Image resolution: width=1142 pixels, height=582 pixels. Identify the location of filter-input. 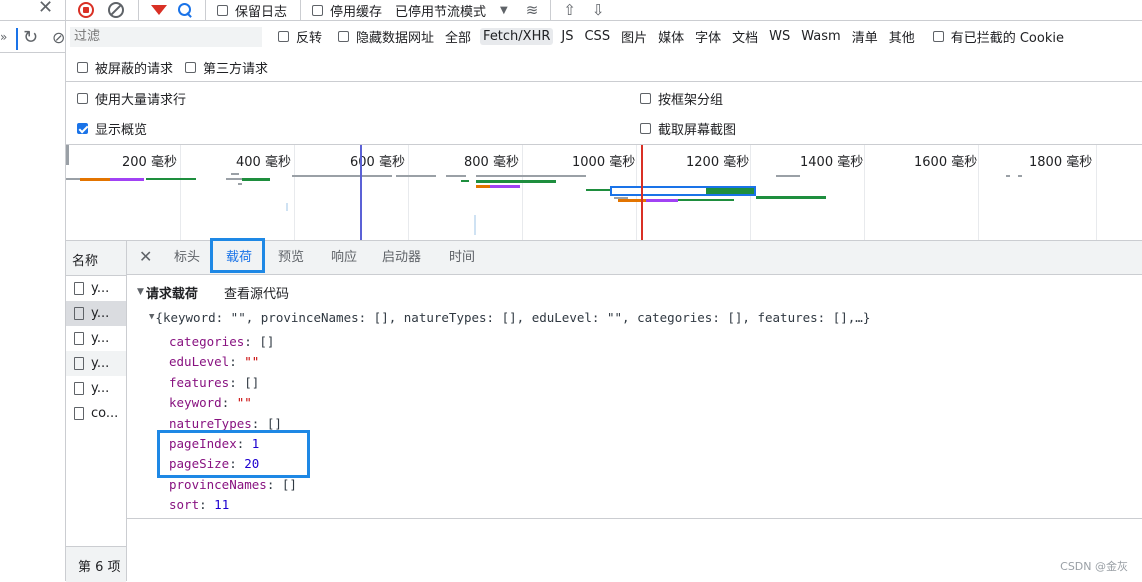
(166, 36).